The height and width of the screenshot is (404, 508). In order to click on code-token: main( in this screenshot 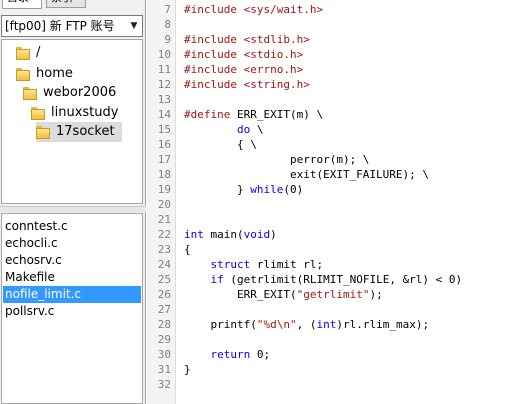, I will do `click(223, 234)`.